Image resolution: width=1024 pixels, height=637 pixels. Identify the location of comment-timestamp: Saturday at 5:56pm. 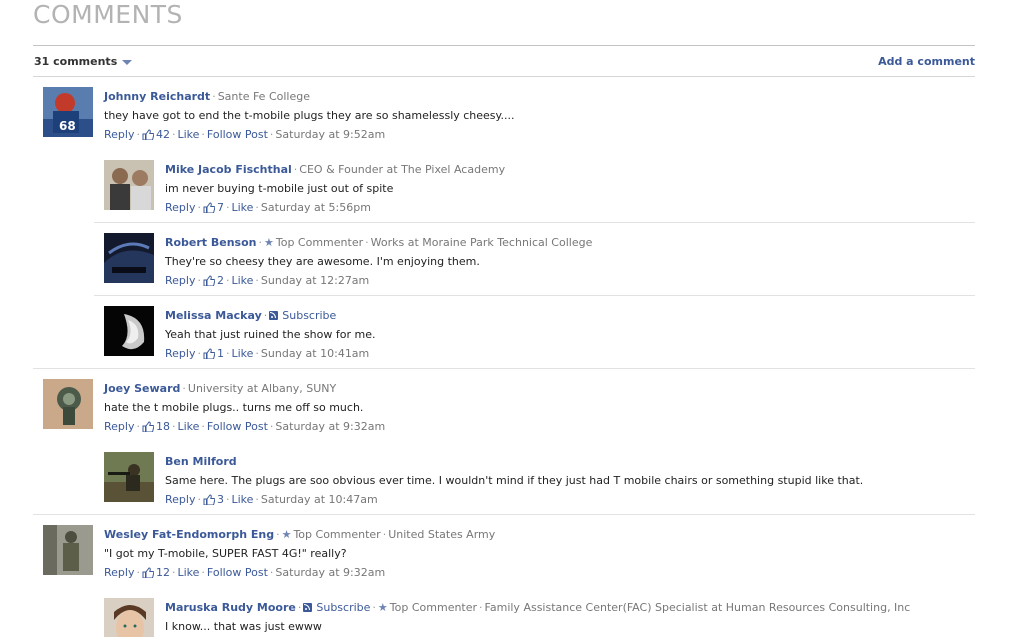
(316, 207).